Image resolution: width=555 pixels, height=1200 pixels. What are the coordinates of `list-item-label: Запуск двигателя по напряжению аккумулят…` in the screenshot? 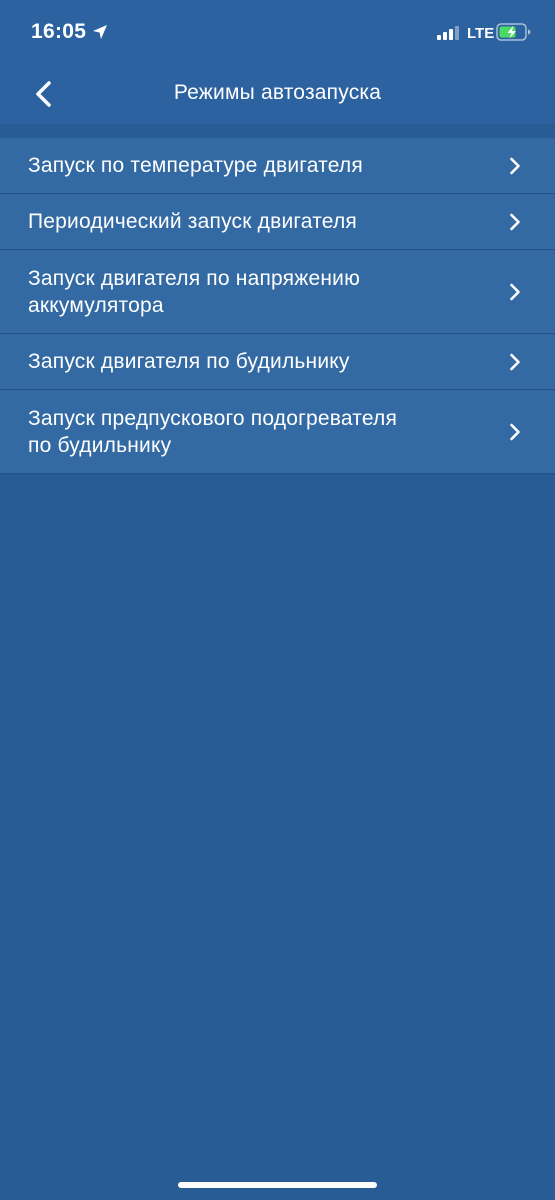 It's located at (194, 291).